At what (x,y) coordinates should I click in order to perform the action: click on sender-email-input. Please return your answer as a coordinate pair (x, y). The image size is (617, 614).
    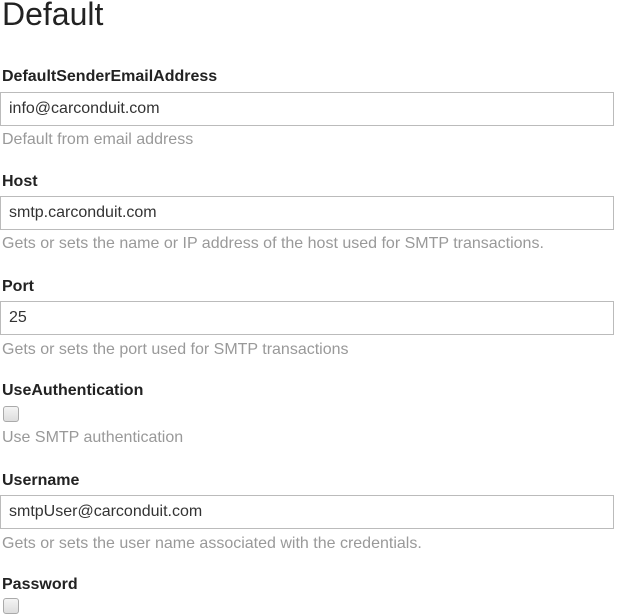
    Looking at the image, I should click on (307, 109).